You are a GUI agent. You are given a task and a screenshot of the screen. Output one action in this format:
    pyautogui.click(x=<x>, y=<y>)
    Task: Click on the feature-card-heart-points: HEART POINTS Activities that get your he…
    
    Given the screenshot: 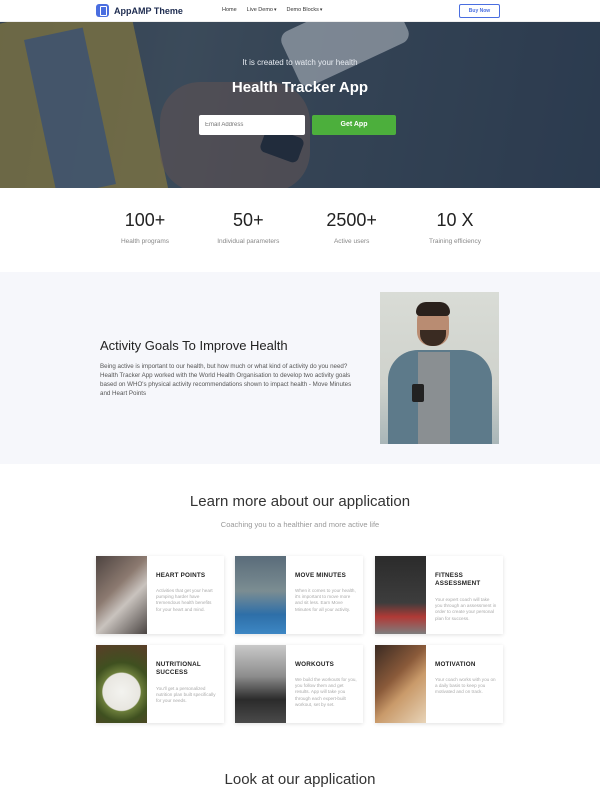 What is the action you would take?
    pyautogui.click(x=160, y=595)
    